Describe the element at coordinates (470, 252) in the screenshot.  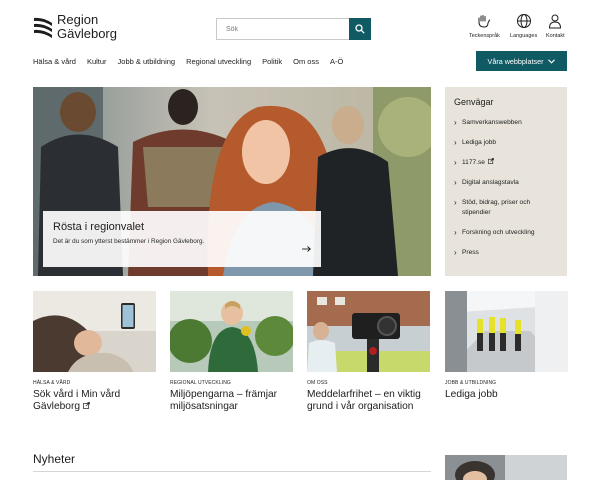
I see `shortcut-label: Press` at that location.